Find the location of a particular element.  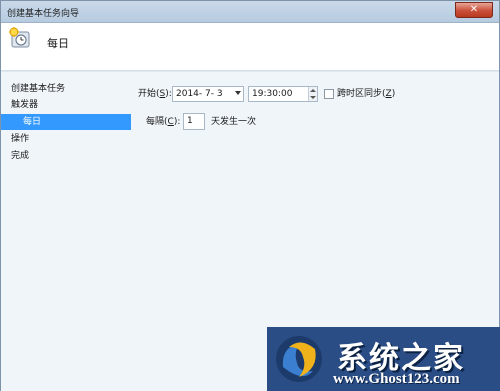

spin-up-icon is located at coordinates (313, 90).